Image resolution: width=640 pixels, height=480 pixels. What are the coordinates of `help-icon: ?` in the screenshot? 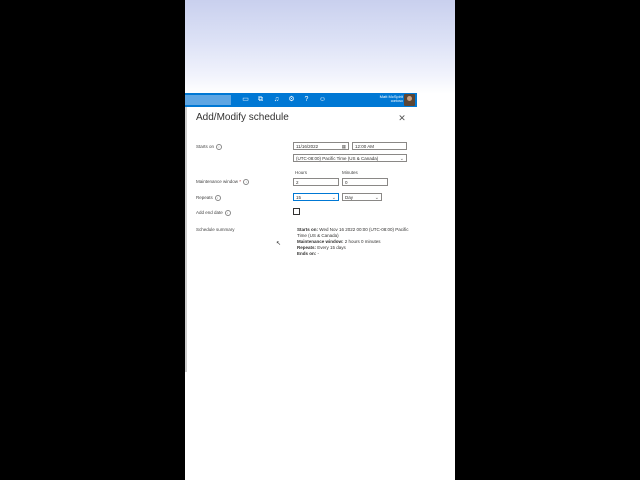 It's located at (306, 100).